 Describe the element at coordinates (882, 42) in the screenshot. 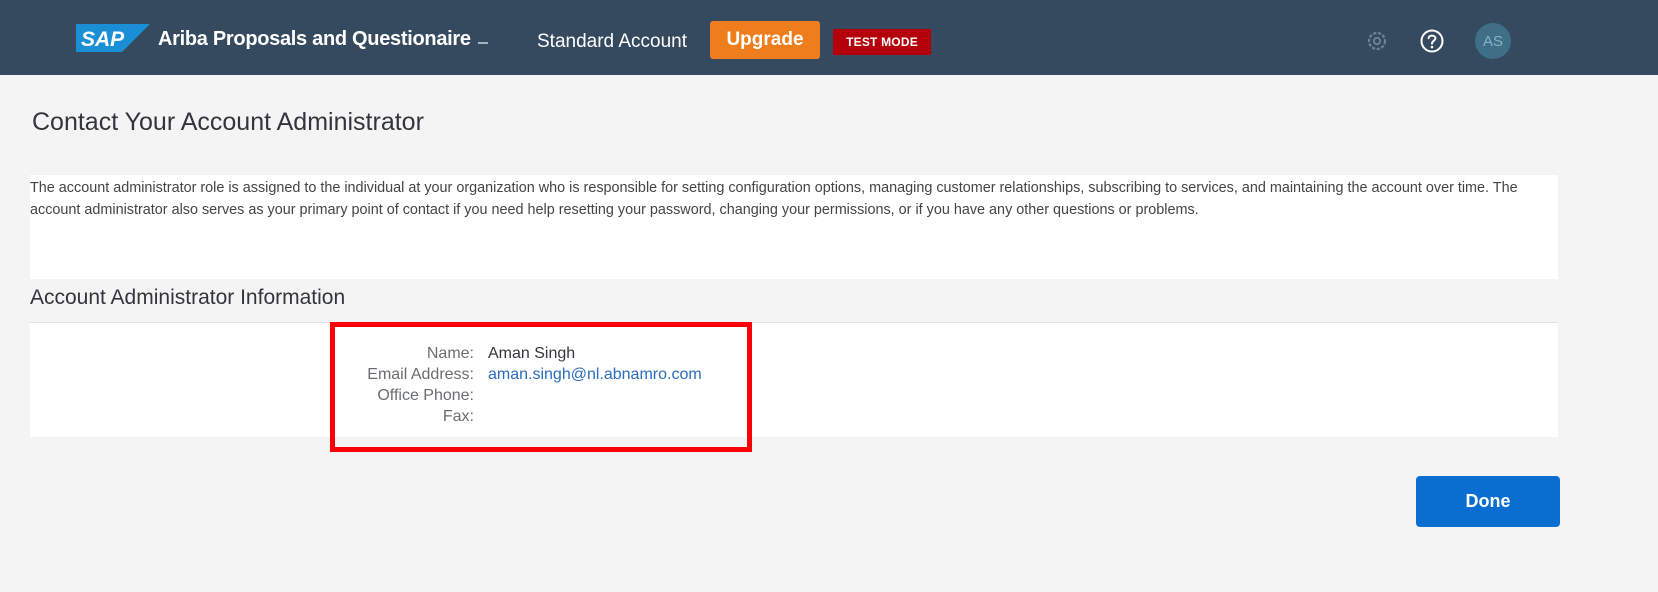

I see `test-mode-badge: TEST MODE` at that location.